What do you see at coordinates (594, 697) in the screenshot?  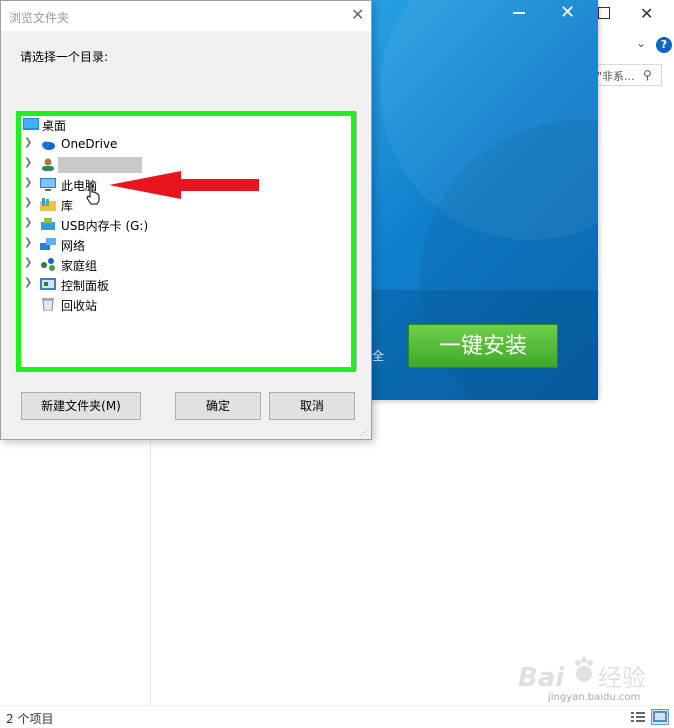 I see `watermark-url: jingyan.baidu.com` at bounding box center [594, 697].